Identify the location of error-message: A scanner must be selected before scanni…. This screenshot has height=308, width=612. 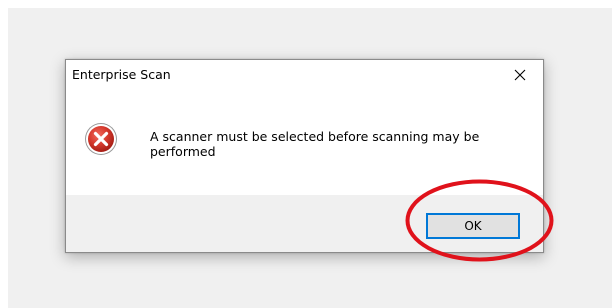
(315, 144).